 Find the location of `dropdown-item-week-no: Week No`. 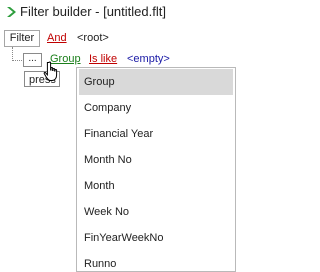

dropdown-item-week-no: Week No is located at coordinates (156, 212).